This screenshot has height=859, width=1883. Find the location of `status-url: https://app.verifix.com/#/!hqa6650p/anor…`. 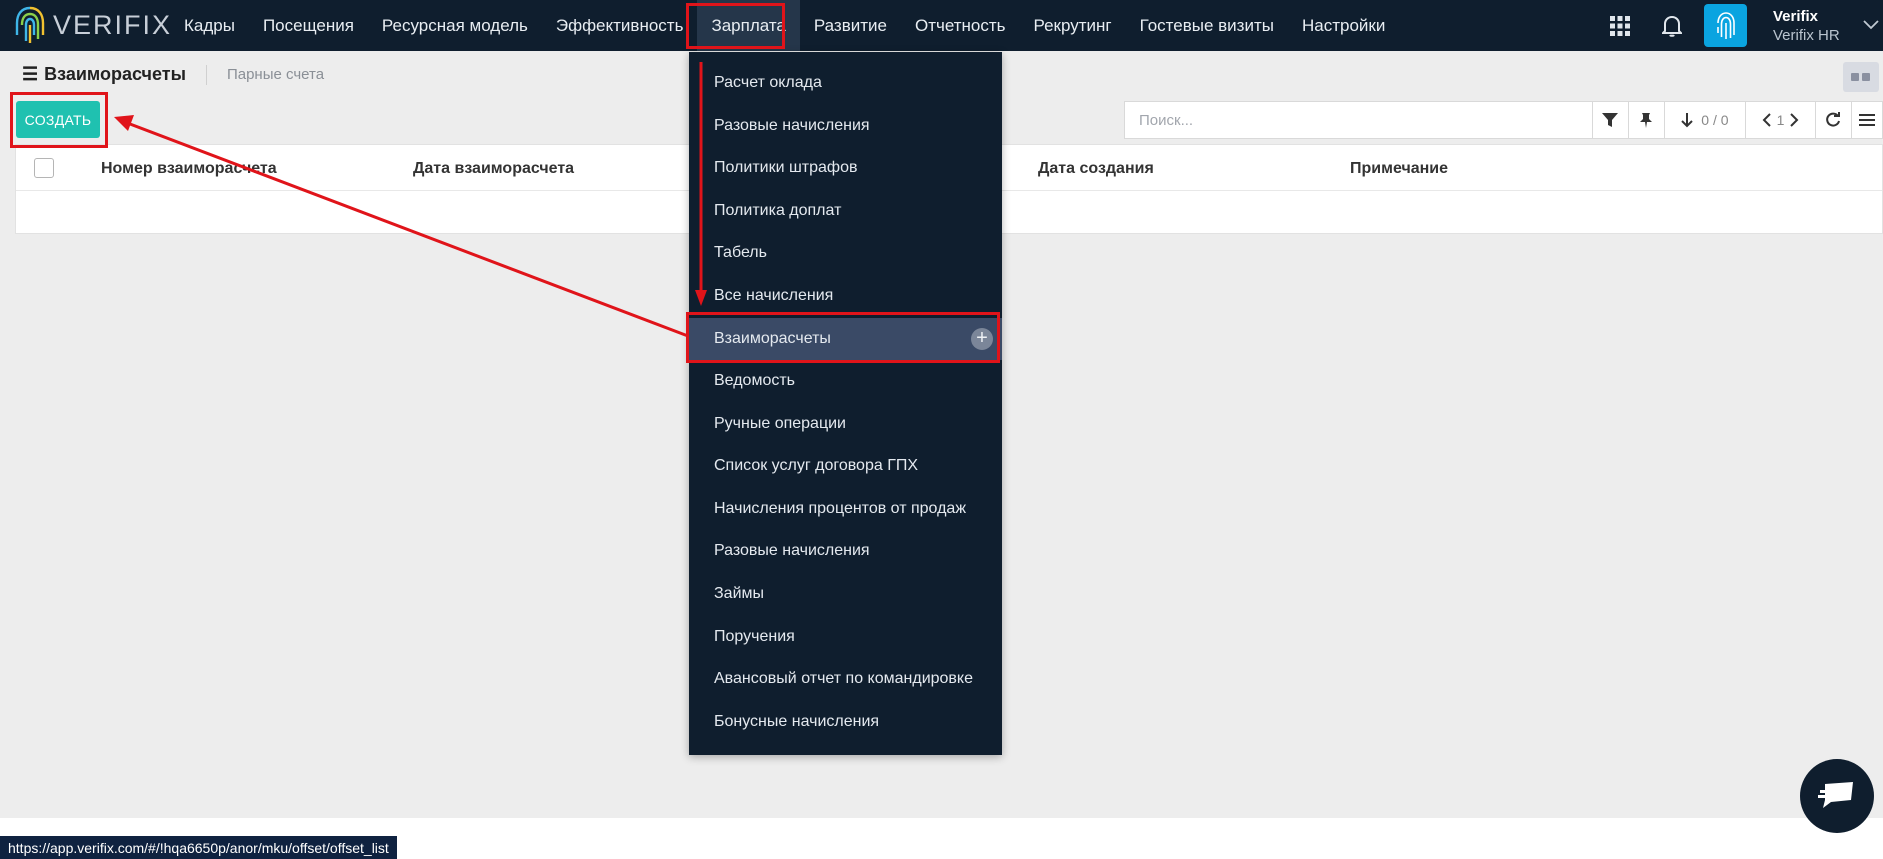

status-url: https://app.verifix.com/#/!hqa6650p/anor… is located at coordinates (198, 847).